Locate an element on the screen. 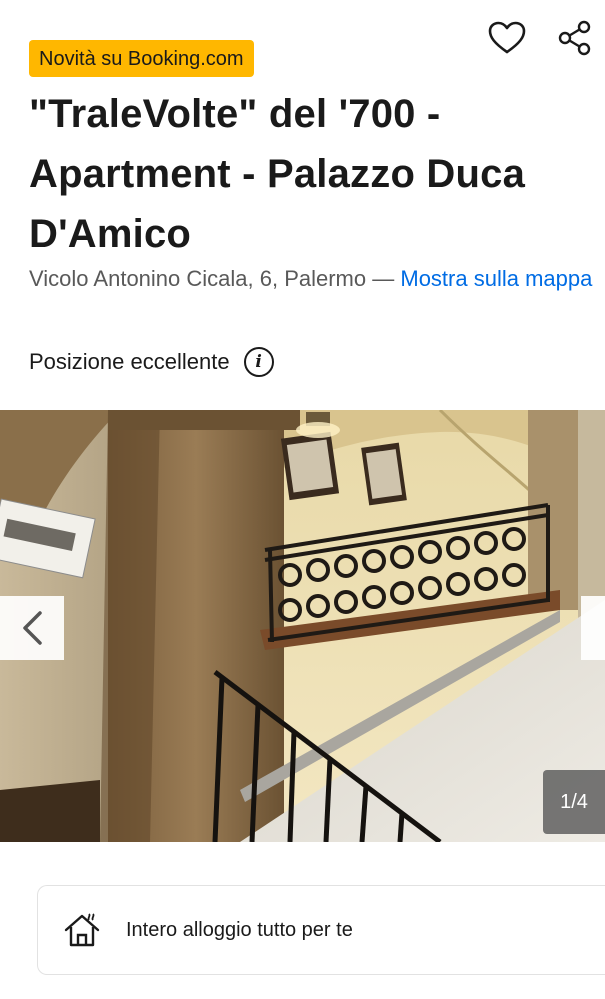 This screenshot has height=999, width=605. header-actions is located at coordinates (541, 38).